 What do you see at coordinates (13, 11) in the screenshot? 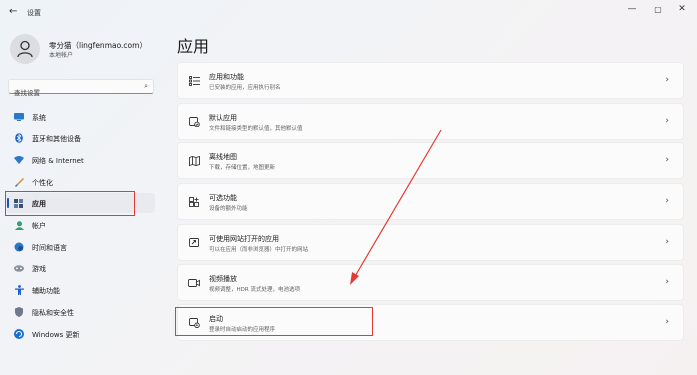
I see `back-arrow-icon: ←` at bounding box center [13, 11].